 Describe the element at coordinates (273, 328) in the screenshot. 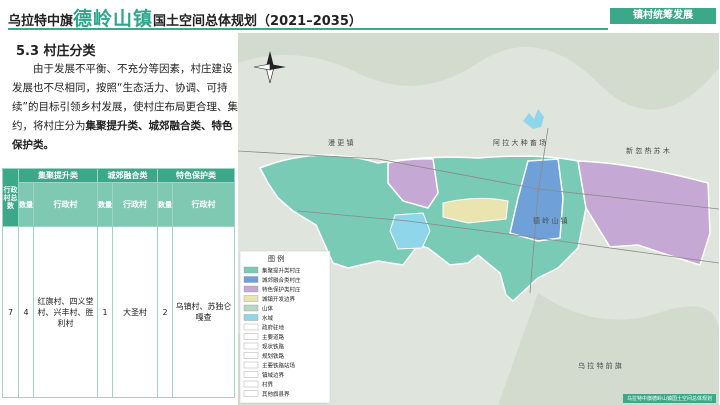

I see `legend-label: 政府驻地` at that location.